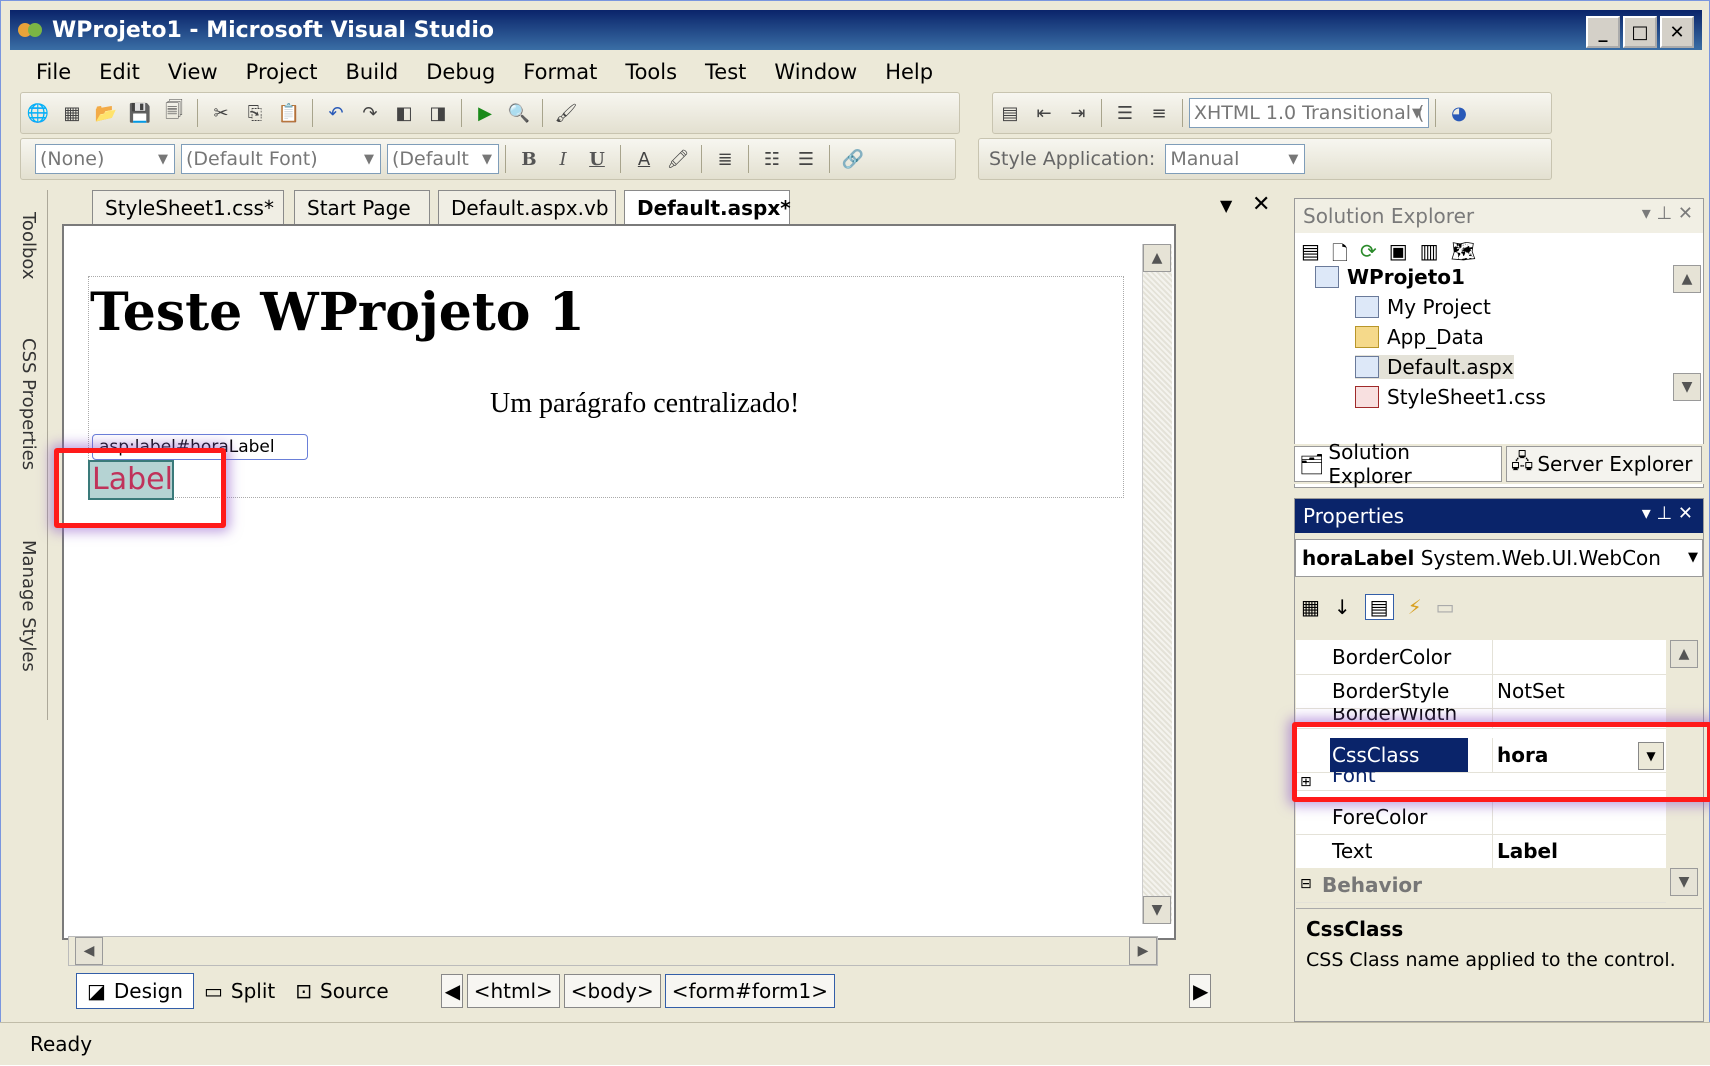 The width and height of the screenshot is (1710, 1066). What do you see at coordinates (1687, 387) in the screenshot?
I see `se-scroll-down-button: ▼` at bounding box center [1687, 387].